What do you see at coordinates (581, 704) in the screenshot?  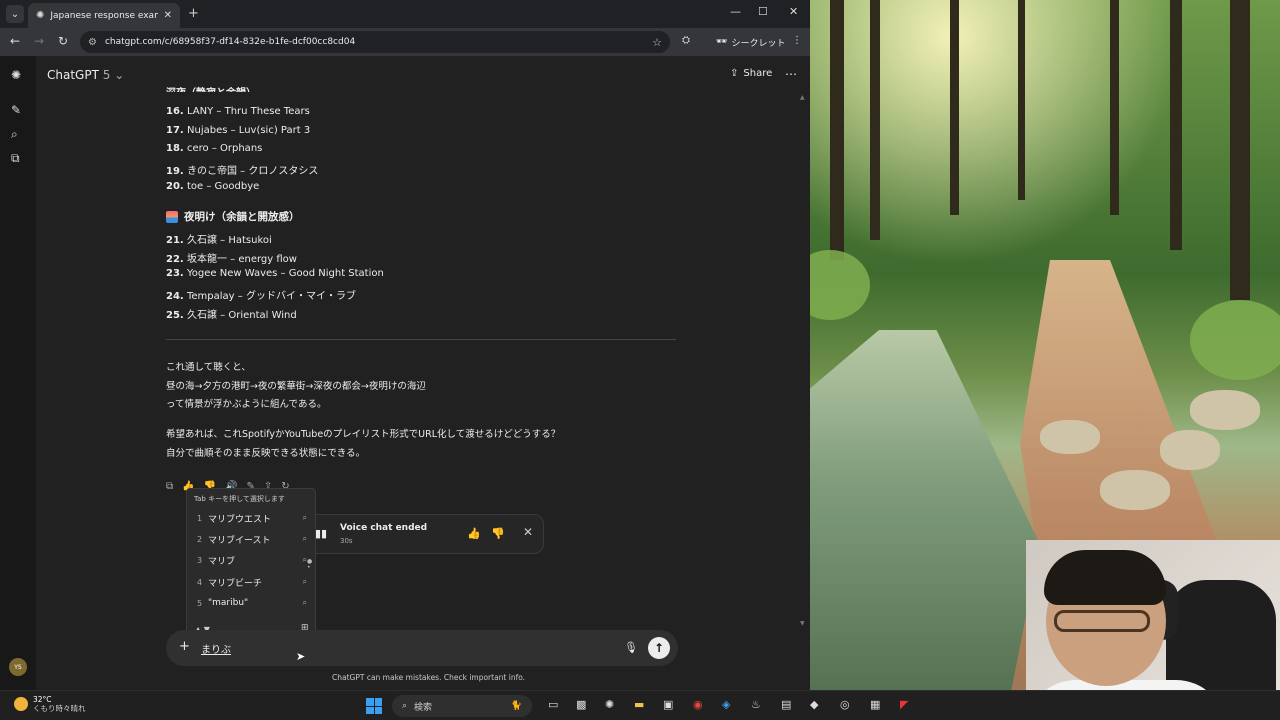 I see `minecraft-icon: ▩` at bounding box center [581, 704].